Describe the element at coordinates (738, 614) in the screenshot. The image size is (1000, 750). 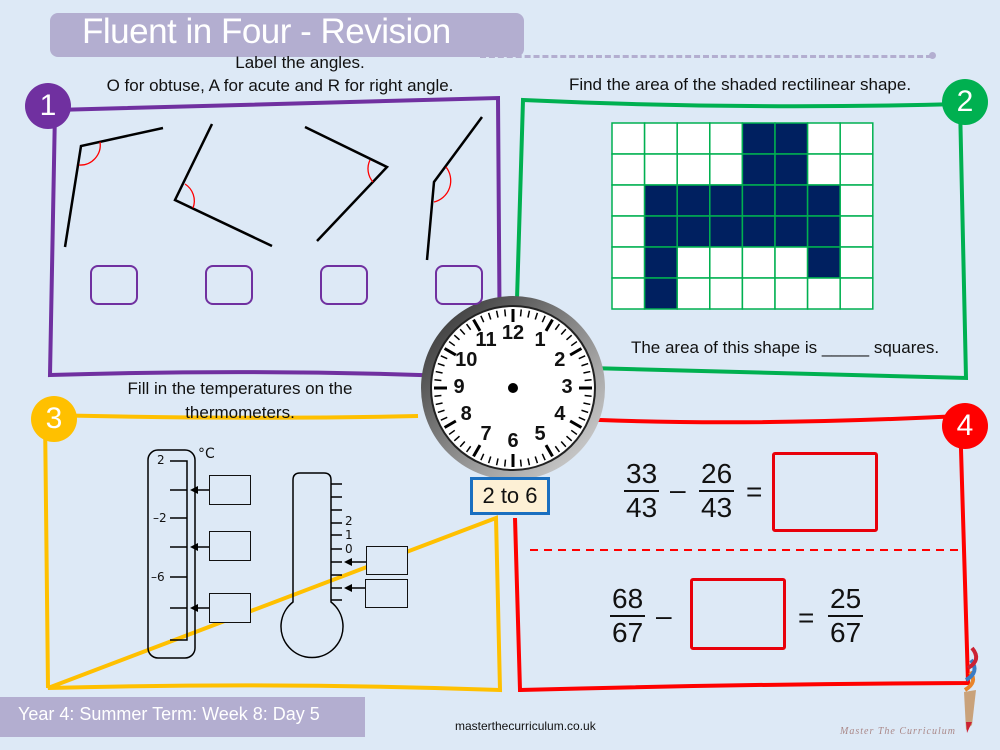
I see `eq2-answer-box` at that location.